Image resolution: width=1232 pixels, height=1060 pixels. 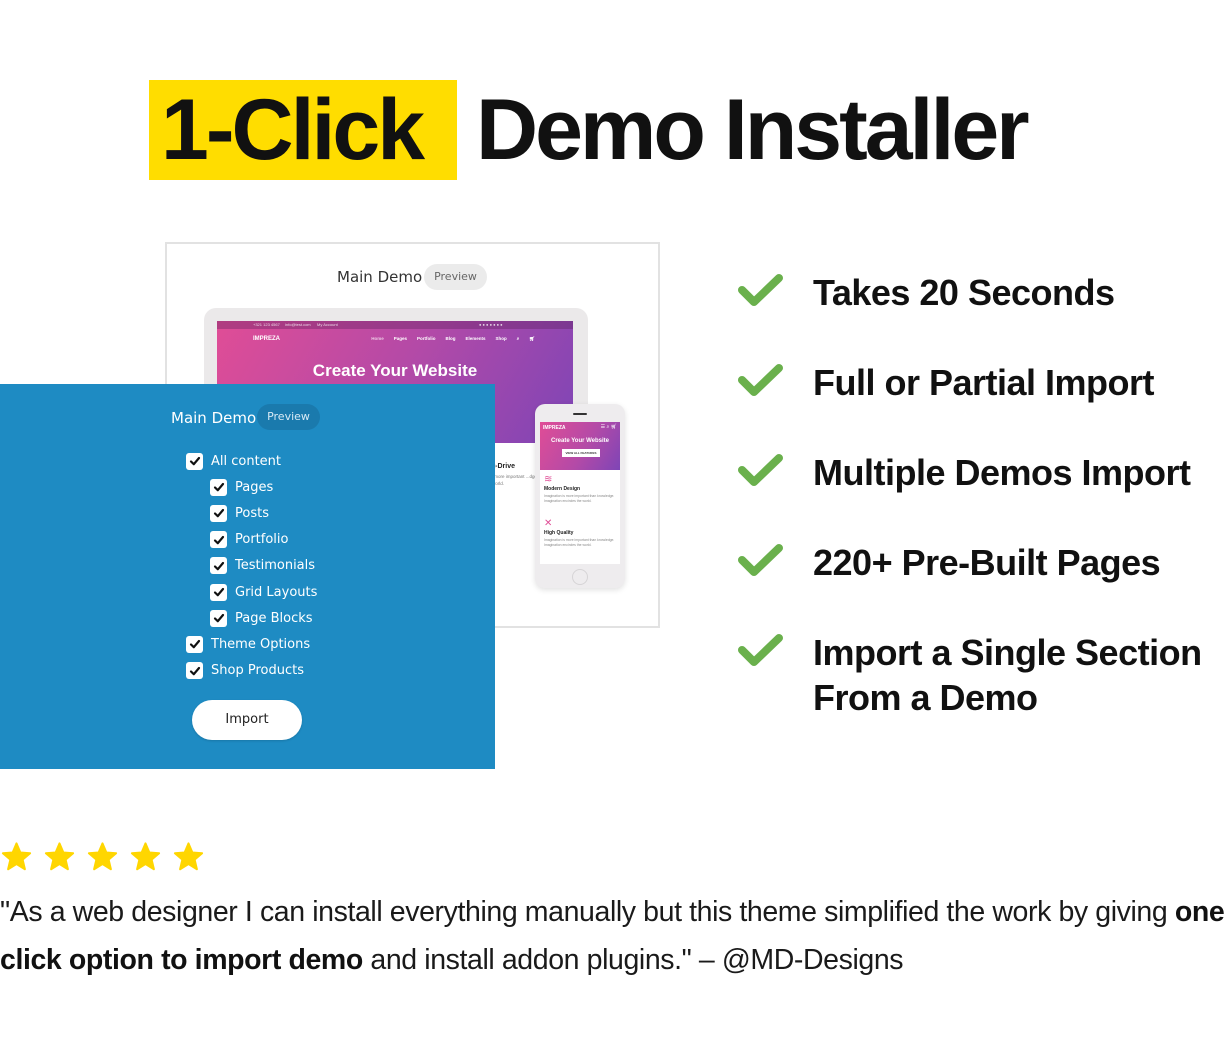 I want to click on import-option-checkbox: Grid Layouts, so click(x=263, y=592).